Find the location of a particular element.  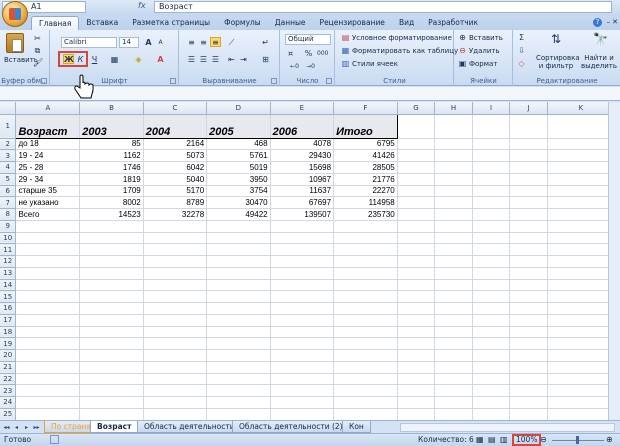

font-size-combo: 14 is located at coordinates (129, 42).